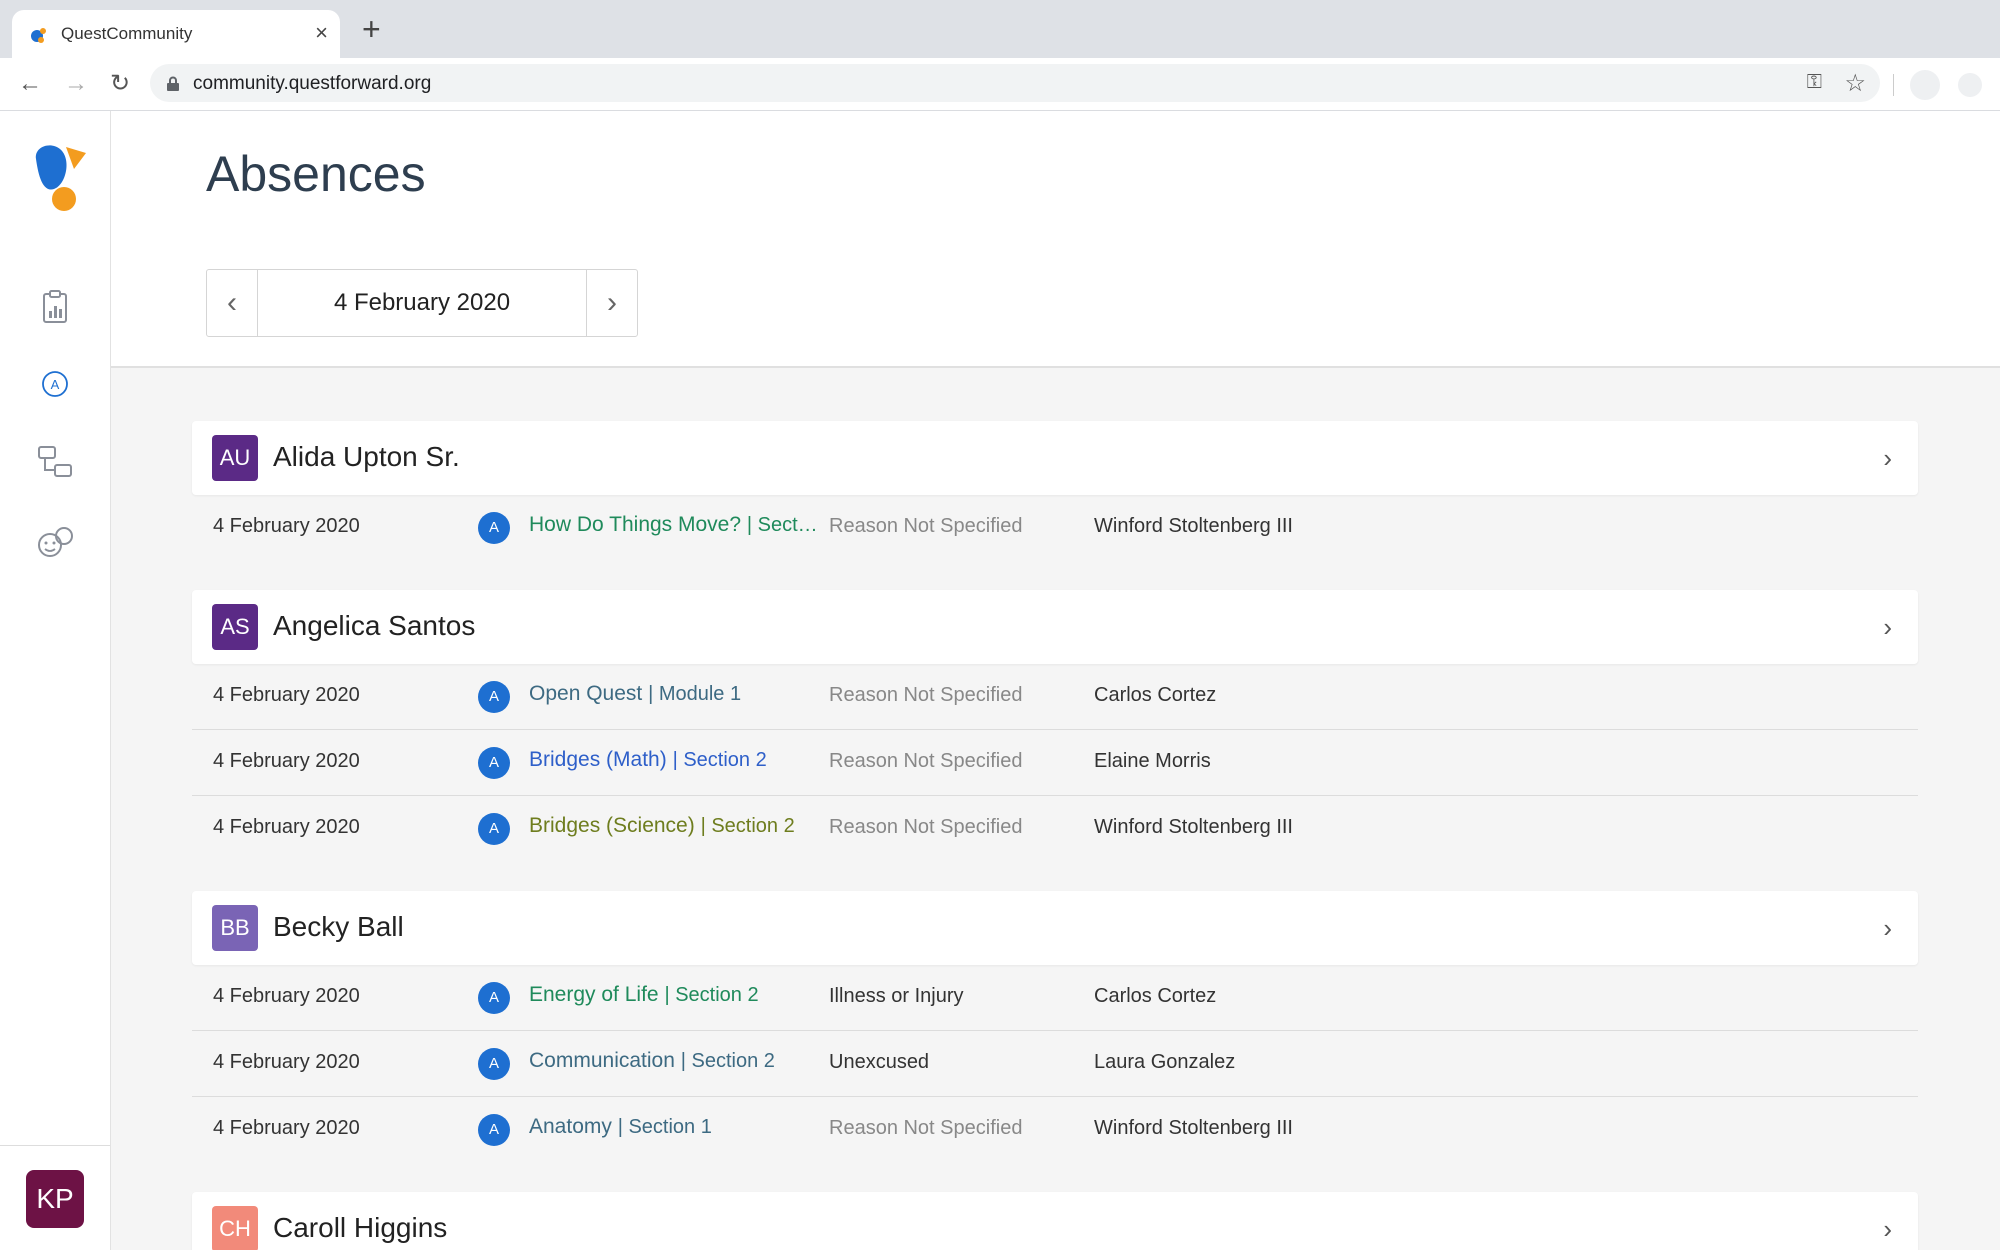 This screenshot has width=2000, height=1250. I want to click on current-date: 4 February 2020, so click(422, 303).